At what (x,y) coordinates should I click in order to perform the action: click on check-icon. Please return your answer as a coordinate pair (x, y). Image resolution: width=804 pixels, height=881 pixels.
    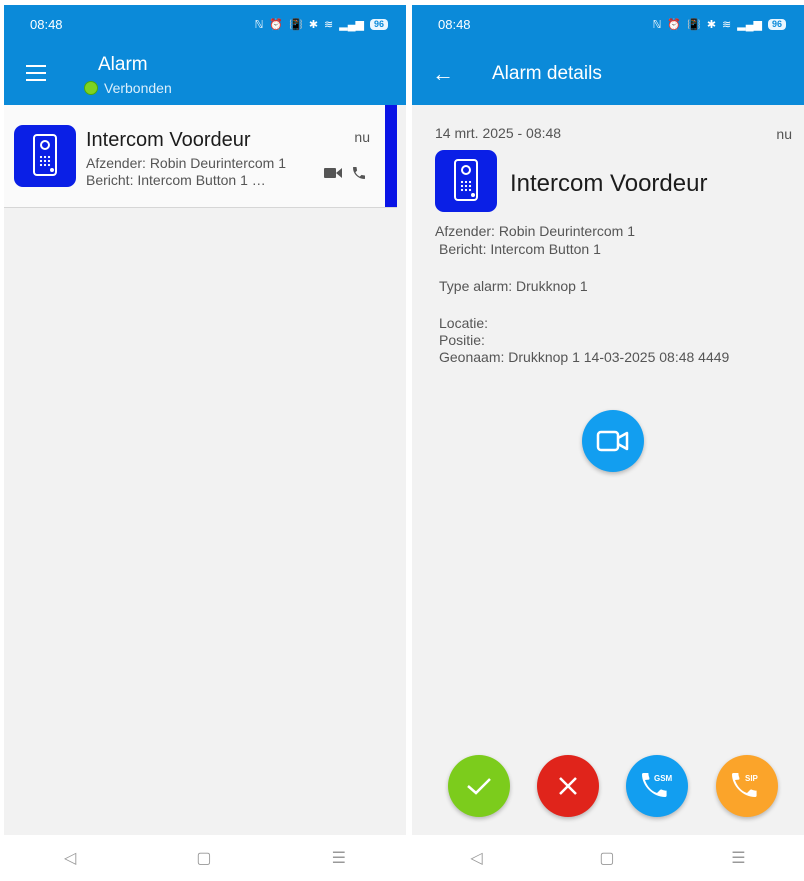
    Looking at the image, I should click on (479, 786).